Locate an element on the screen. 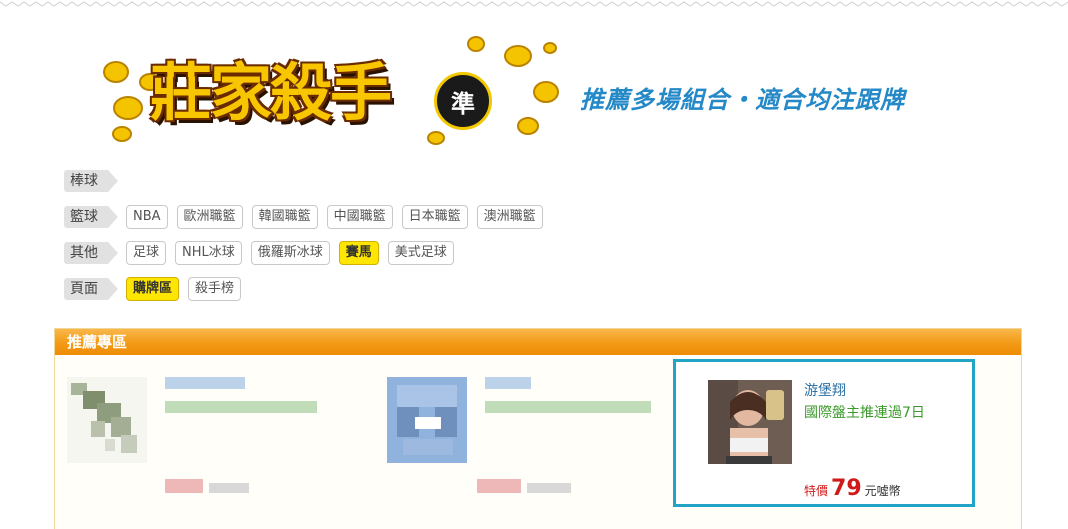  price-unit: 元噓幣 is located at coordinates (882, 491).